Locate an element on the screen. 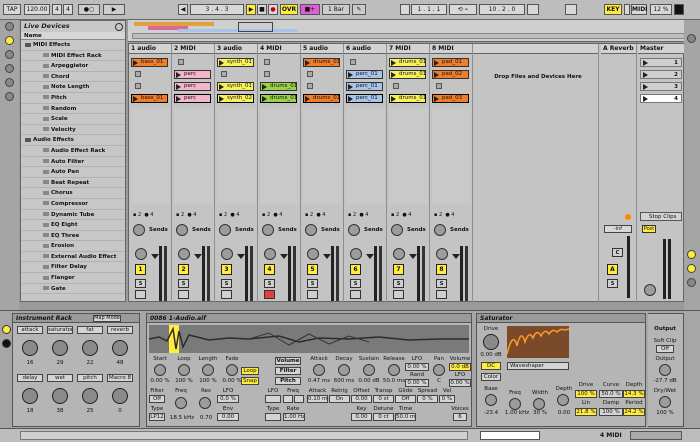 This screenshot has width=700, height=442. browser-device-item: Random is located at coordinates (73, 109).